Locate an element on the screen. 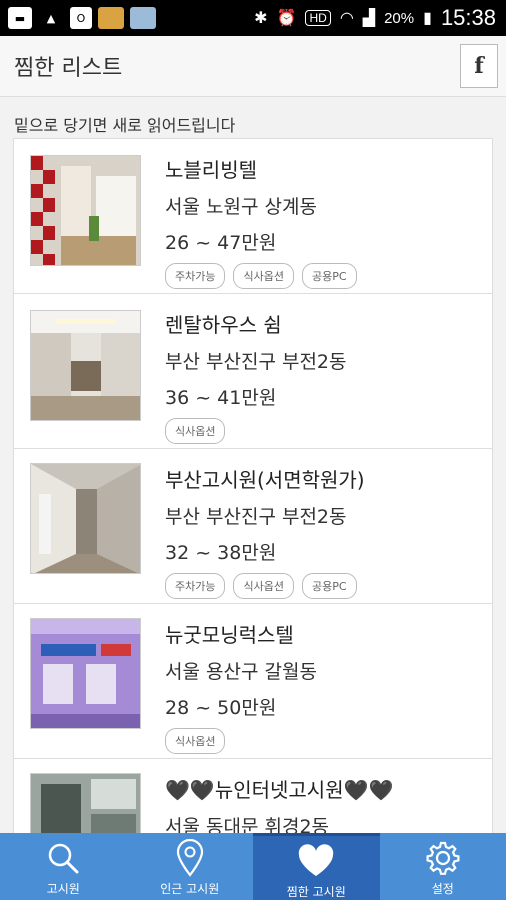 This screenshot has height=900, width=506. listing-address: 서울 용산구 갈월동 is located at coordinates (241, 672).